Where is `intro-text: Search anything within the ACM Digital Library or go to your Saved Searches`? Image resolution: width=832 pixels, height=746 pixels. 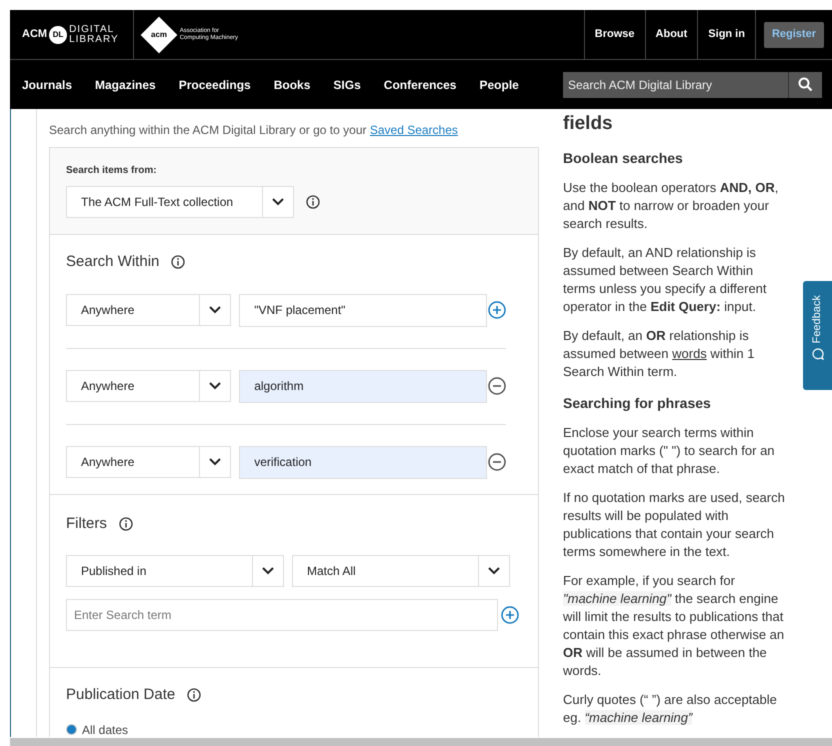
intro-text: Search anything within the ACM Digital Library or go to your Saved Searches is located at coordinates (254, 130).